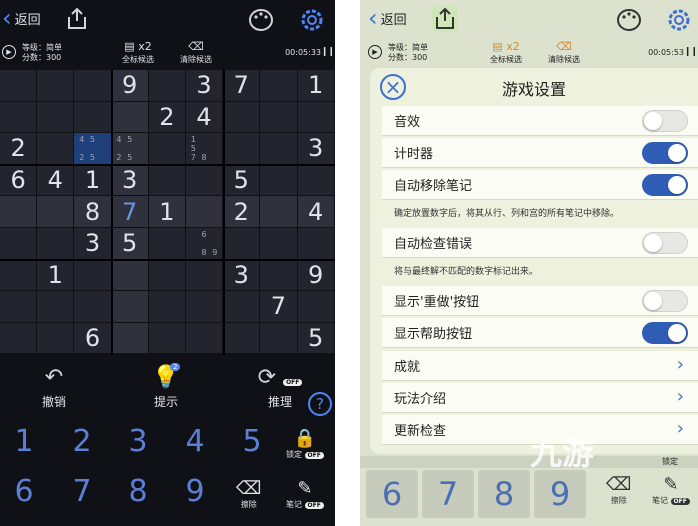 The image size is (698, 526). Describe the element at coordinates (242, 212) in the screenshot. I see `grid-cell: 2` at that location.